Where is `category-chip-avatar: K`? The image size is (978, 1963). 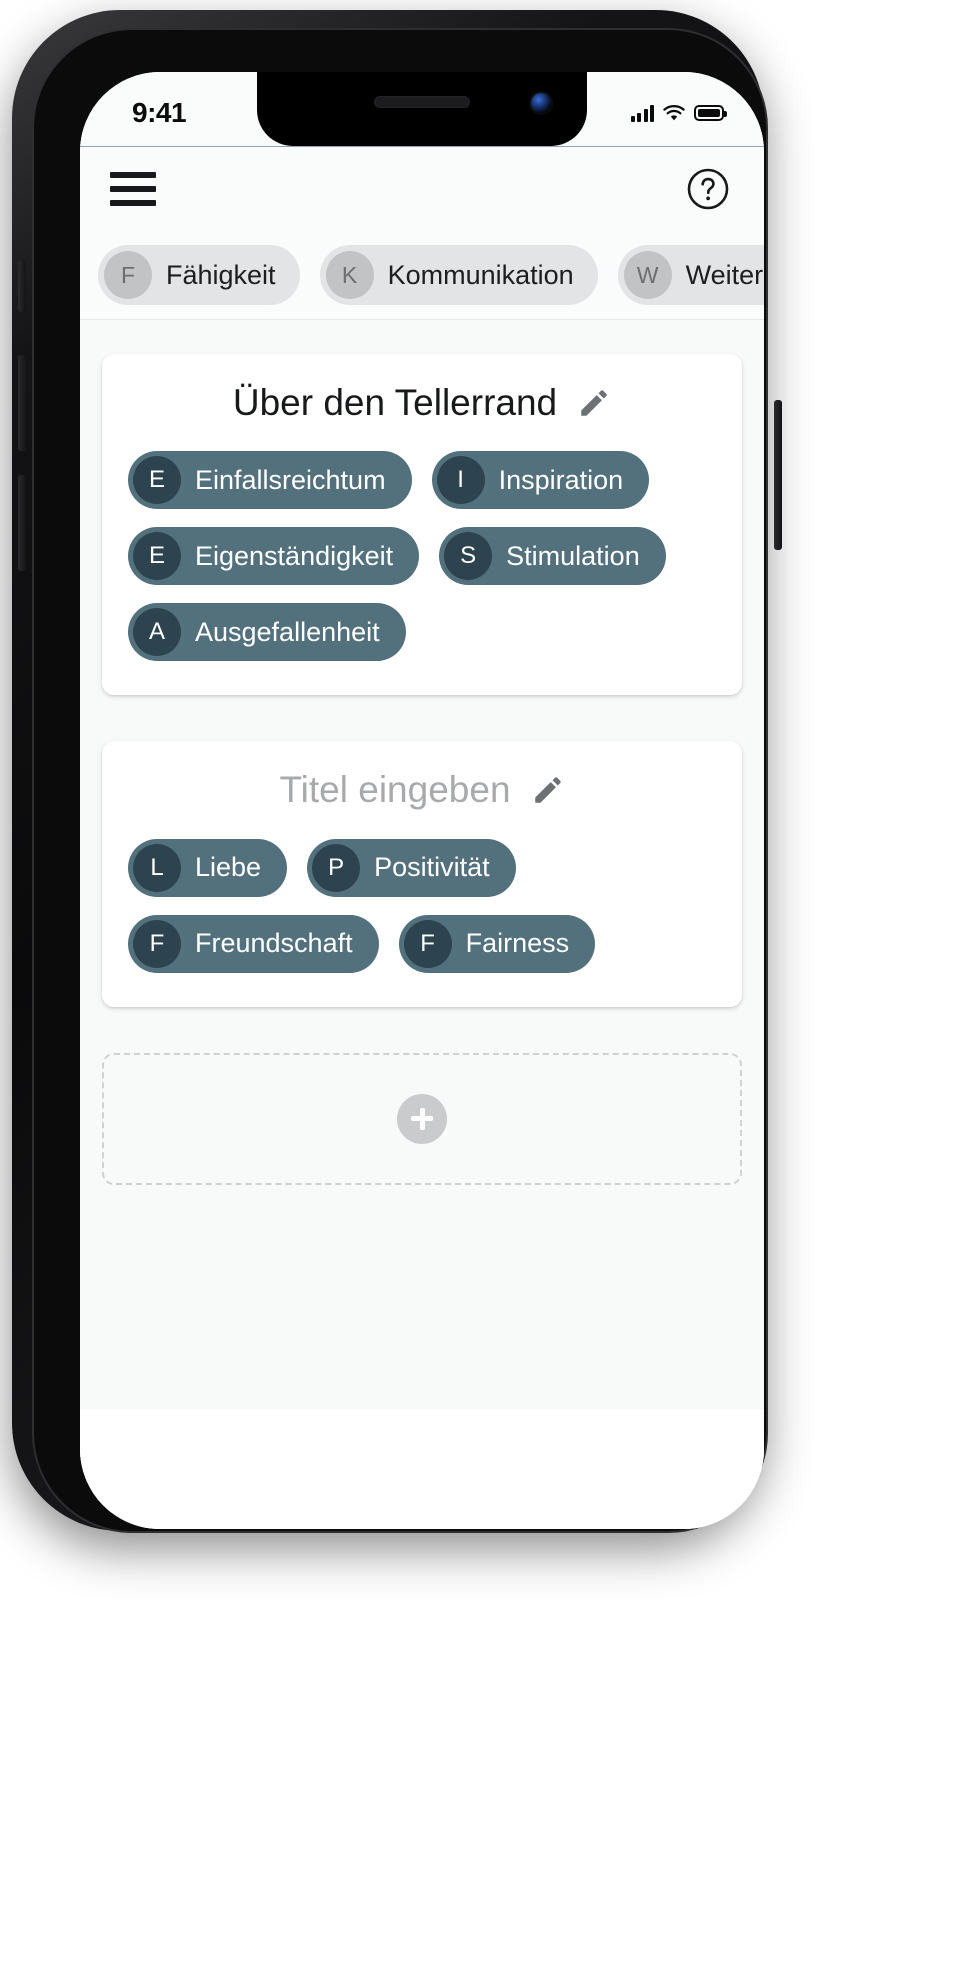
category-chip-avatar: K is located at coordinates (349, 275).